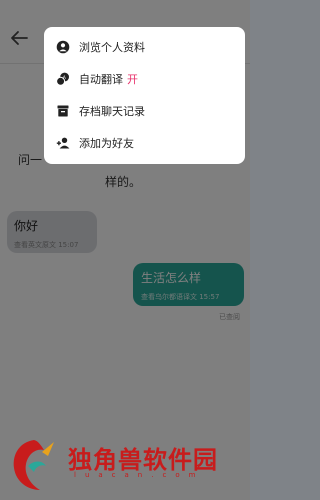 This screenshot has height=500, width=320. What do you see at coordinates (63, 111) in the screenshot?
I see `archive-icon` at bounding box center [63, 111].